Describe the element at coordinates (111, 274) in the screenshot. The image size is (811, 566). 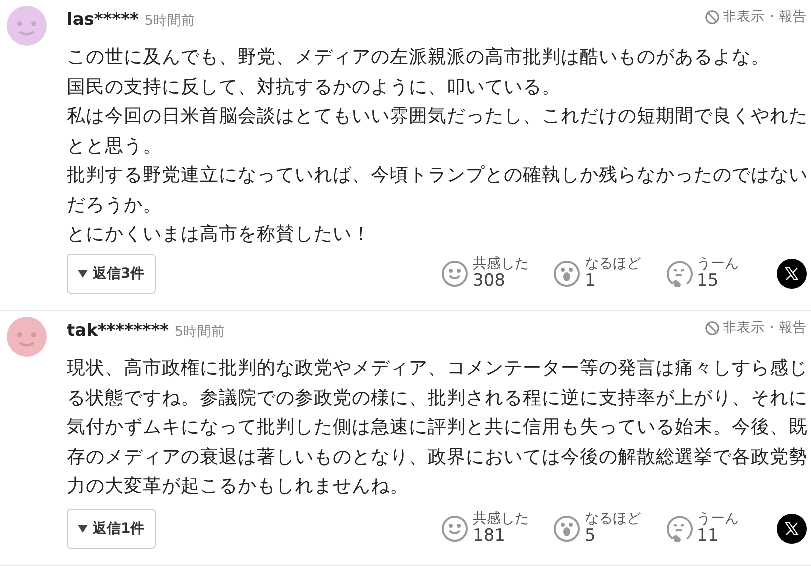
I see `replies-button: 返信3件` at that location.